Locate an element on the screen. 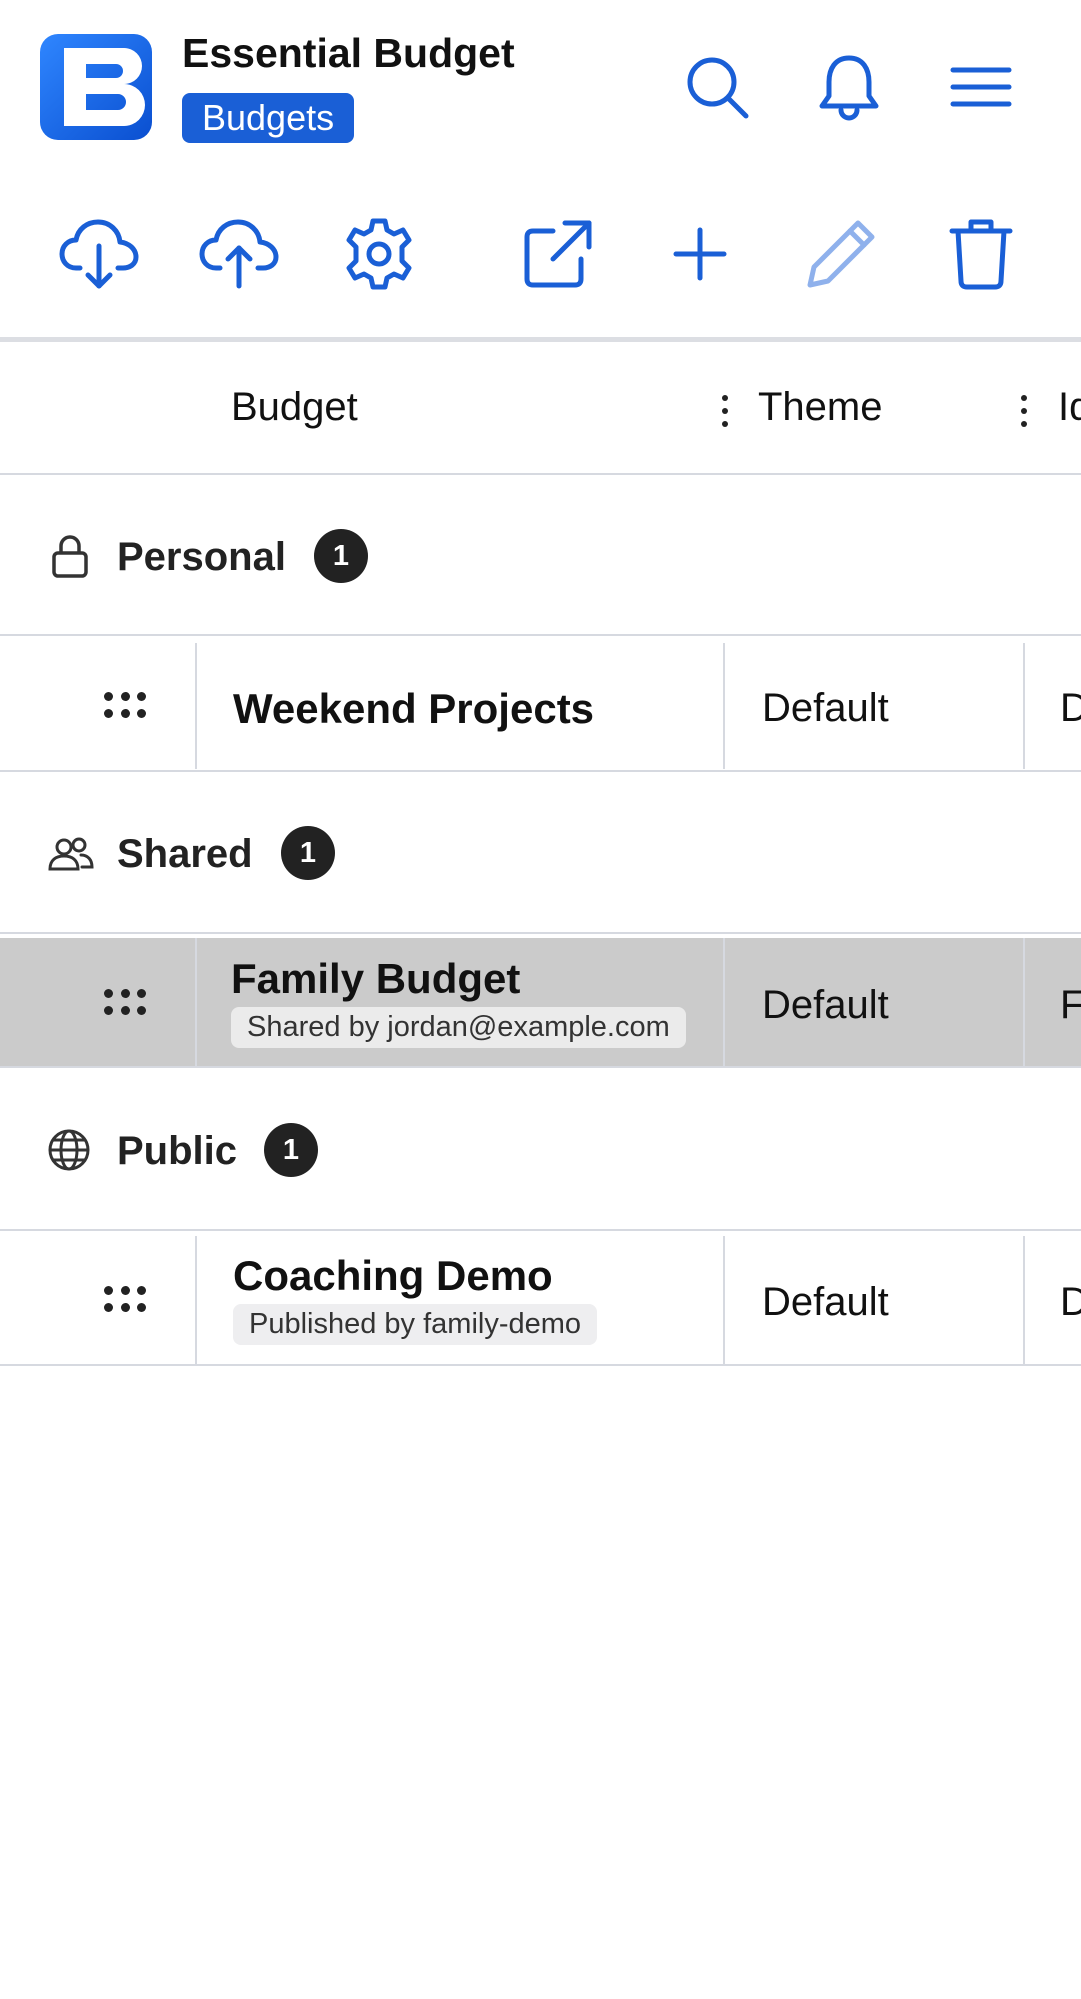 The image size is (1081, 1999). column-header-budget: Budget is located at coordinates (294, 407).